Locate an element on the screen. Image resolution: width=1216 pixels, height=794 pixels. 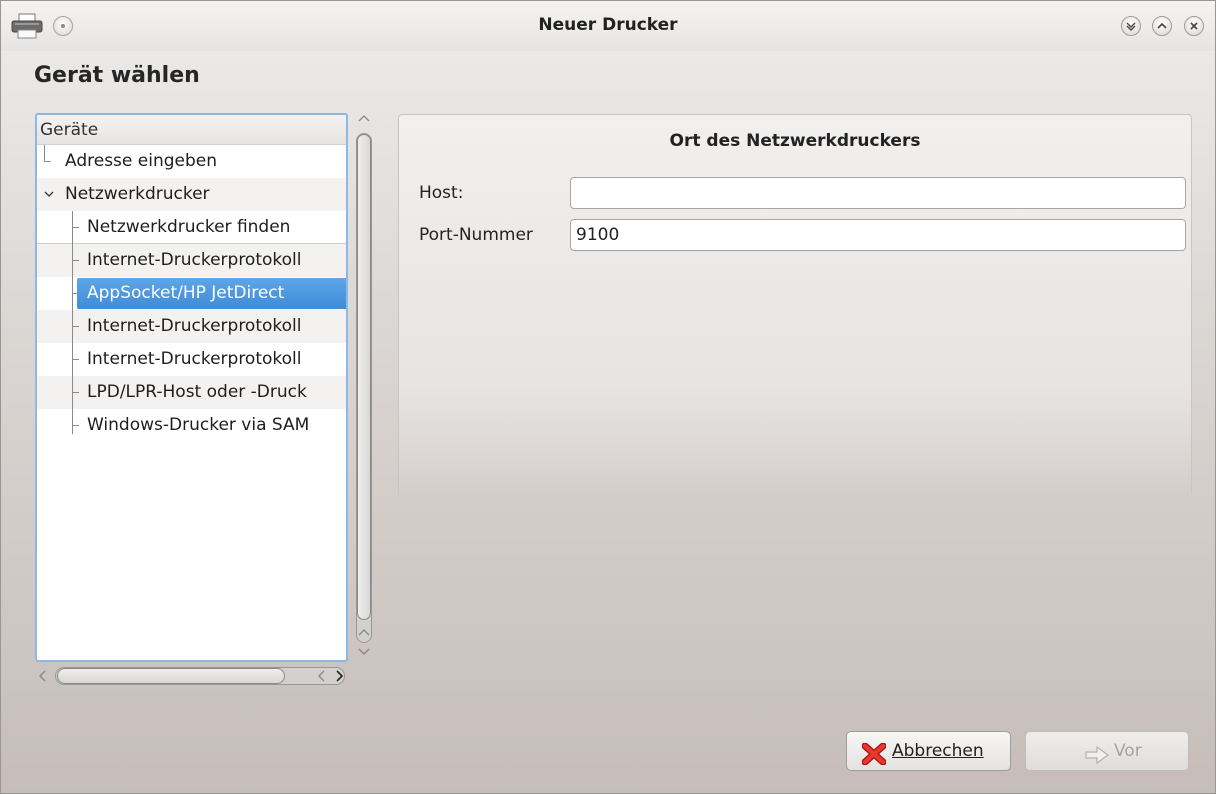
host-field is located at coordinates (878, 193).